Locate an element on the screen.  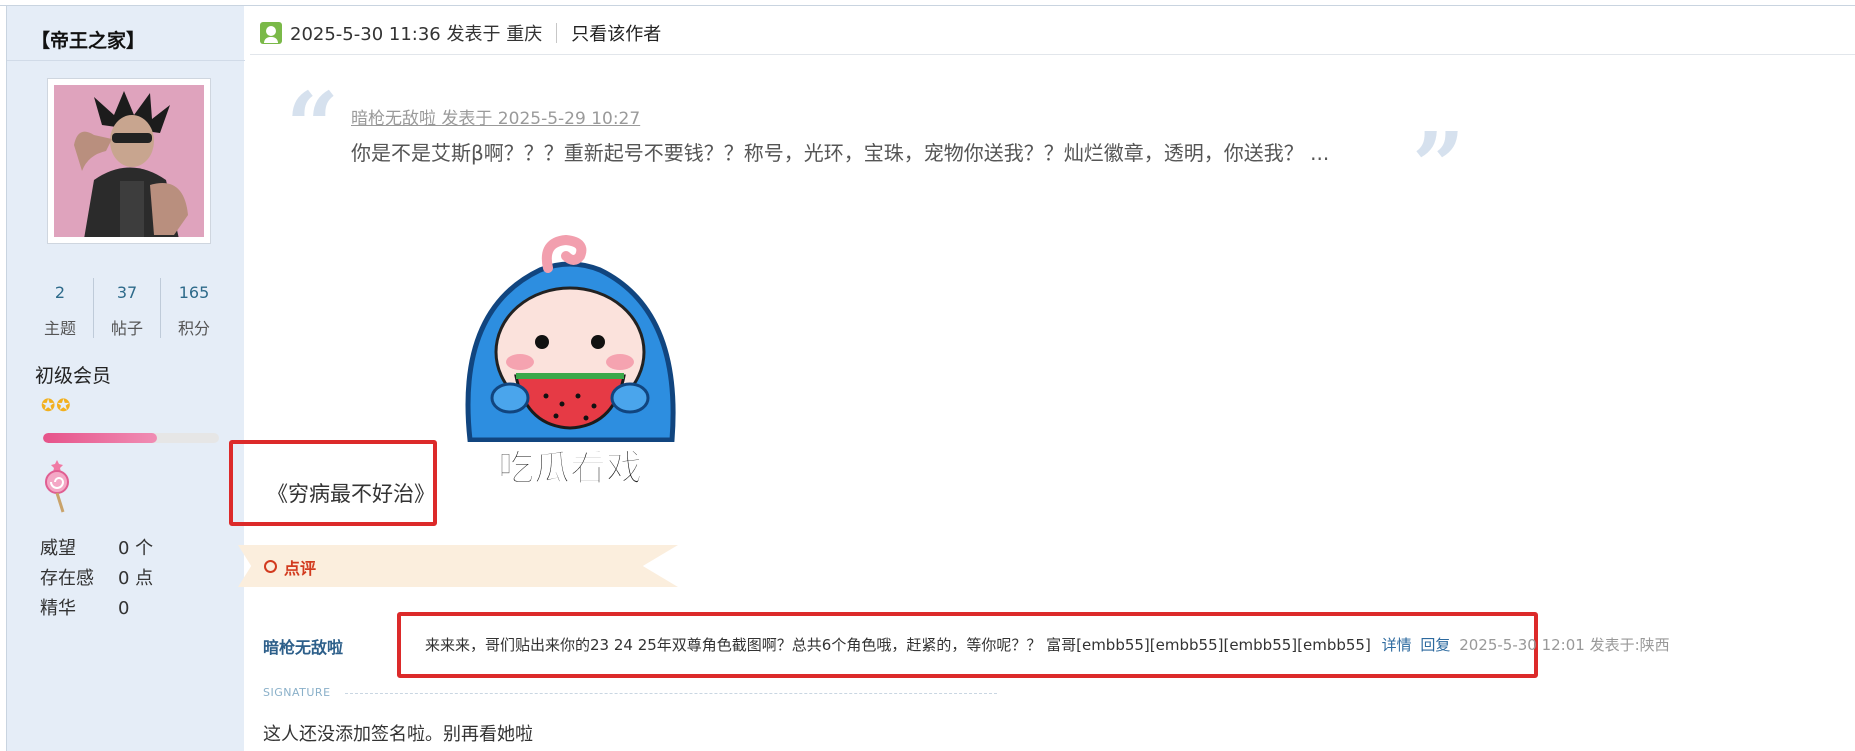
avatar is located at coordinates (129, 161).